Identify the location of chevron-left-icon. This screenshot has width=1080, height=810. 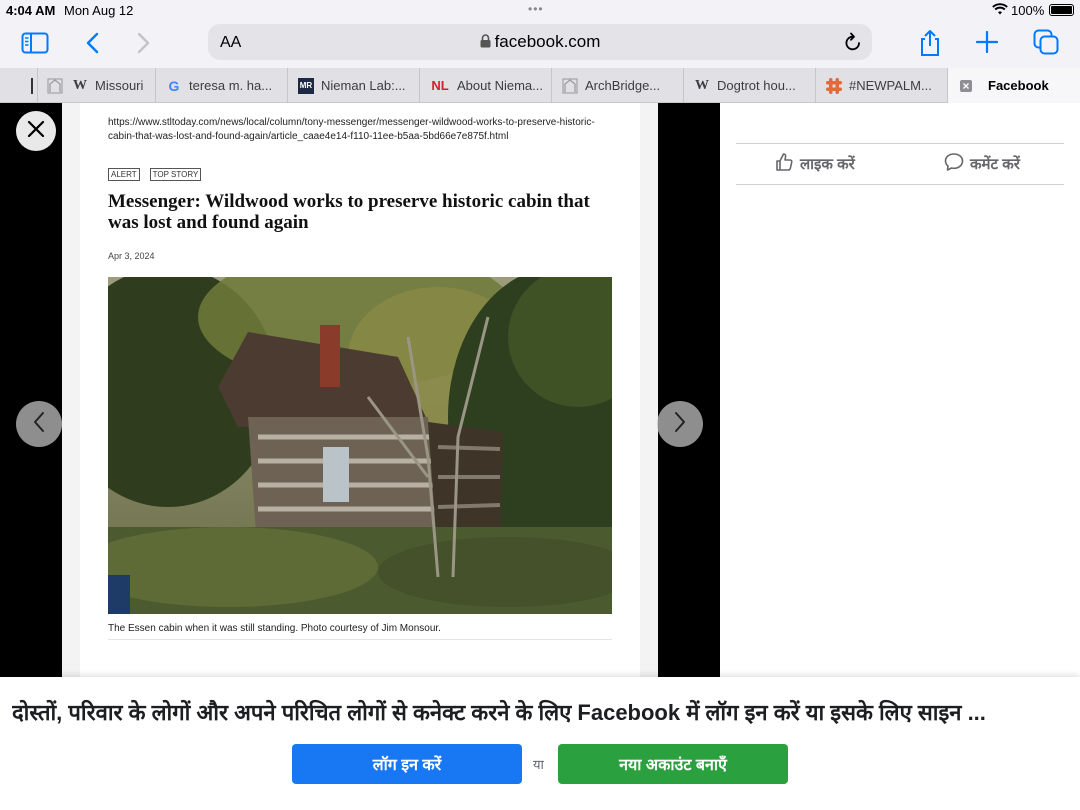
(39, 424).